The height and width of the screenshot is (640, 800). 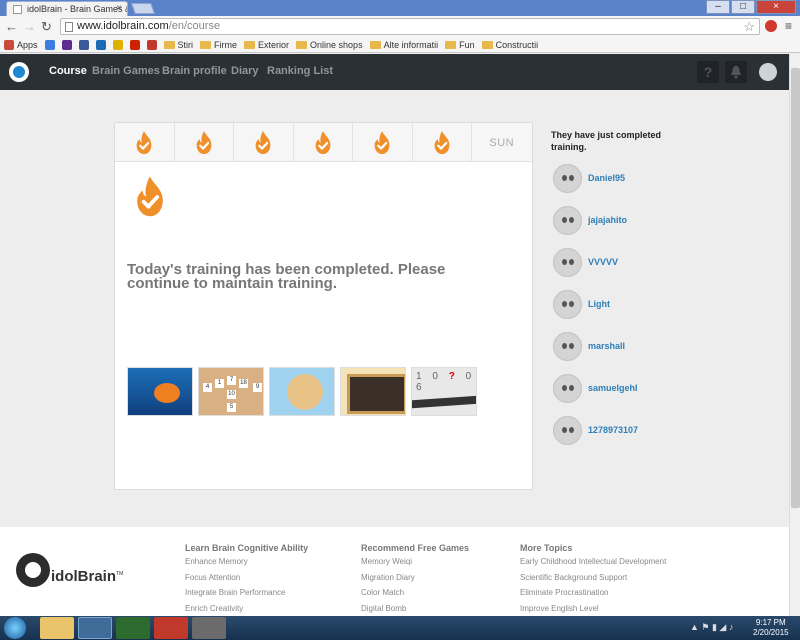 What do you see at coordinates (57, 628) in the screenshot?
I see `explorer-taskbar-icon` at bounding box center [57, 628].